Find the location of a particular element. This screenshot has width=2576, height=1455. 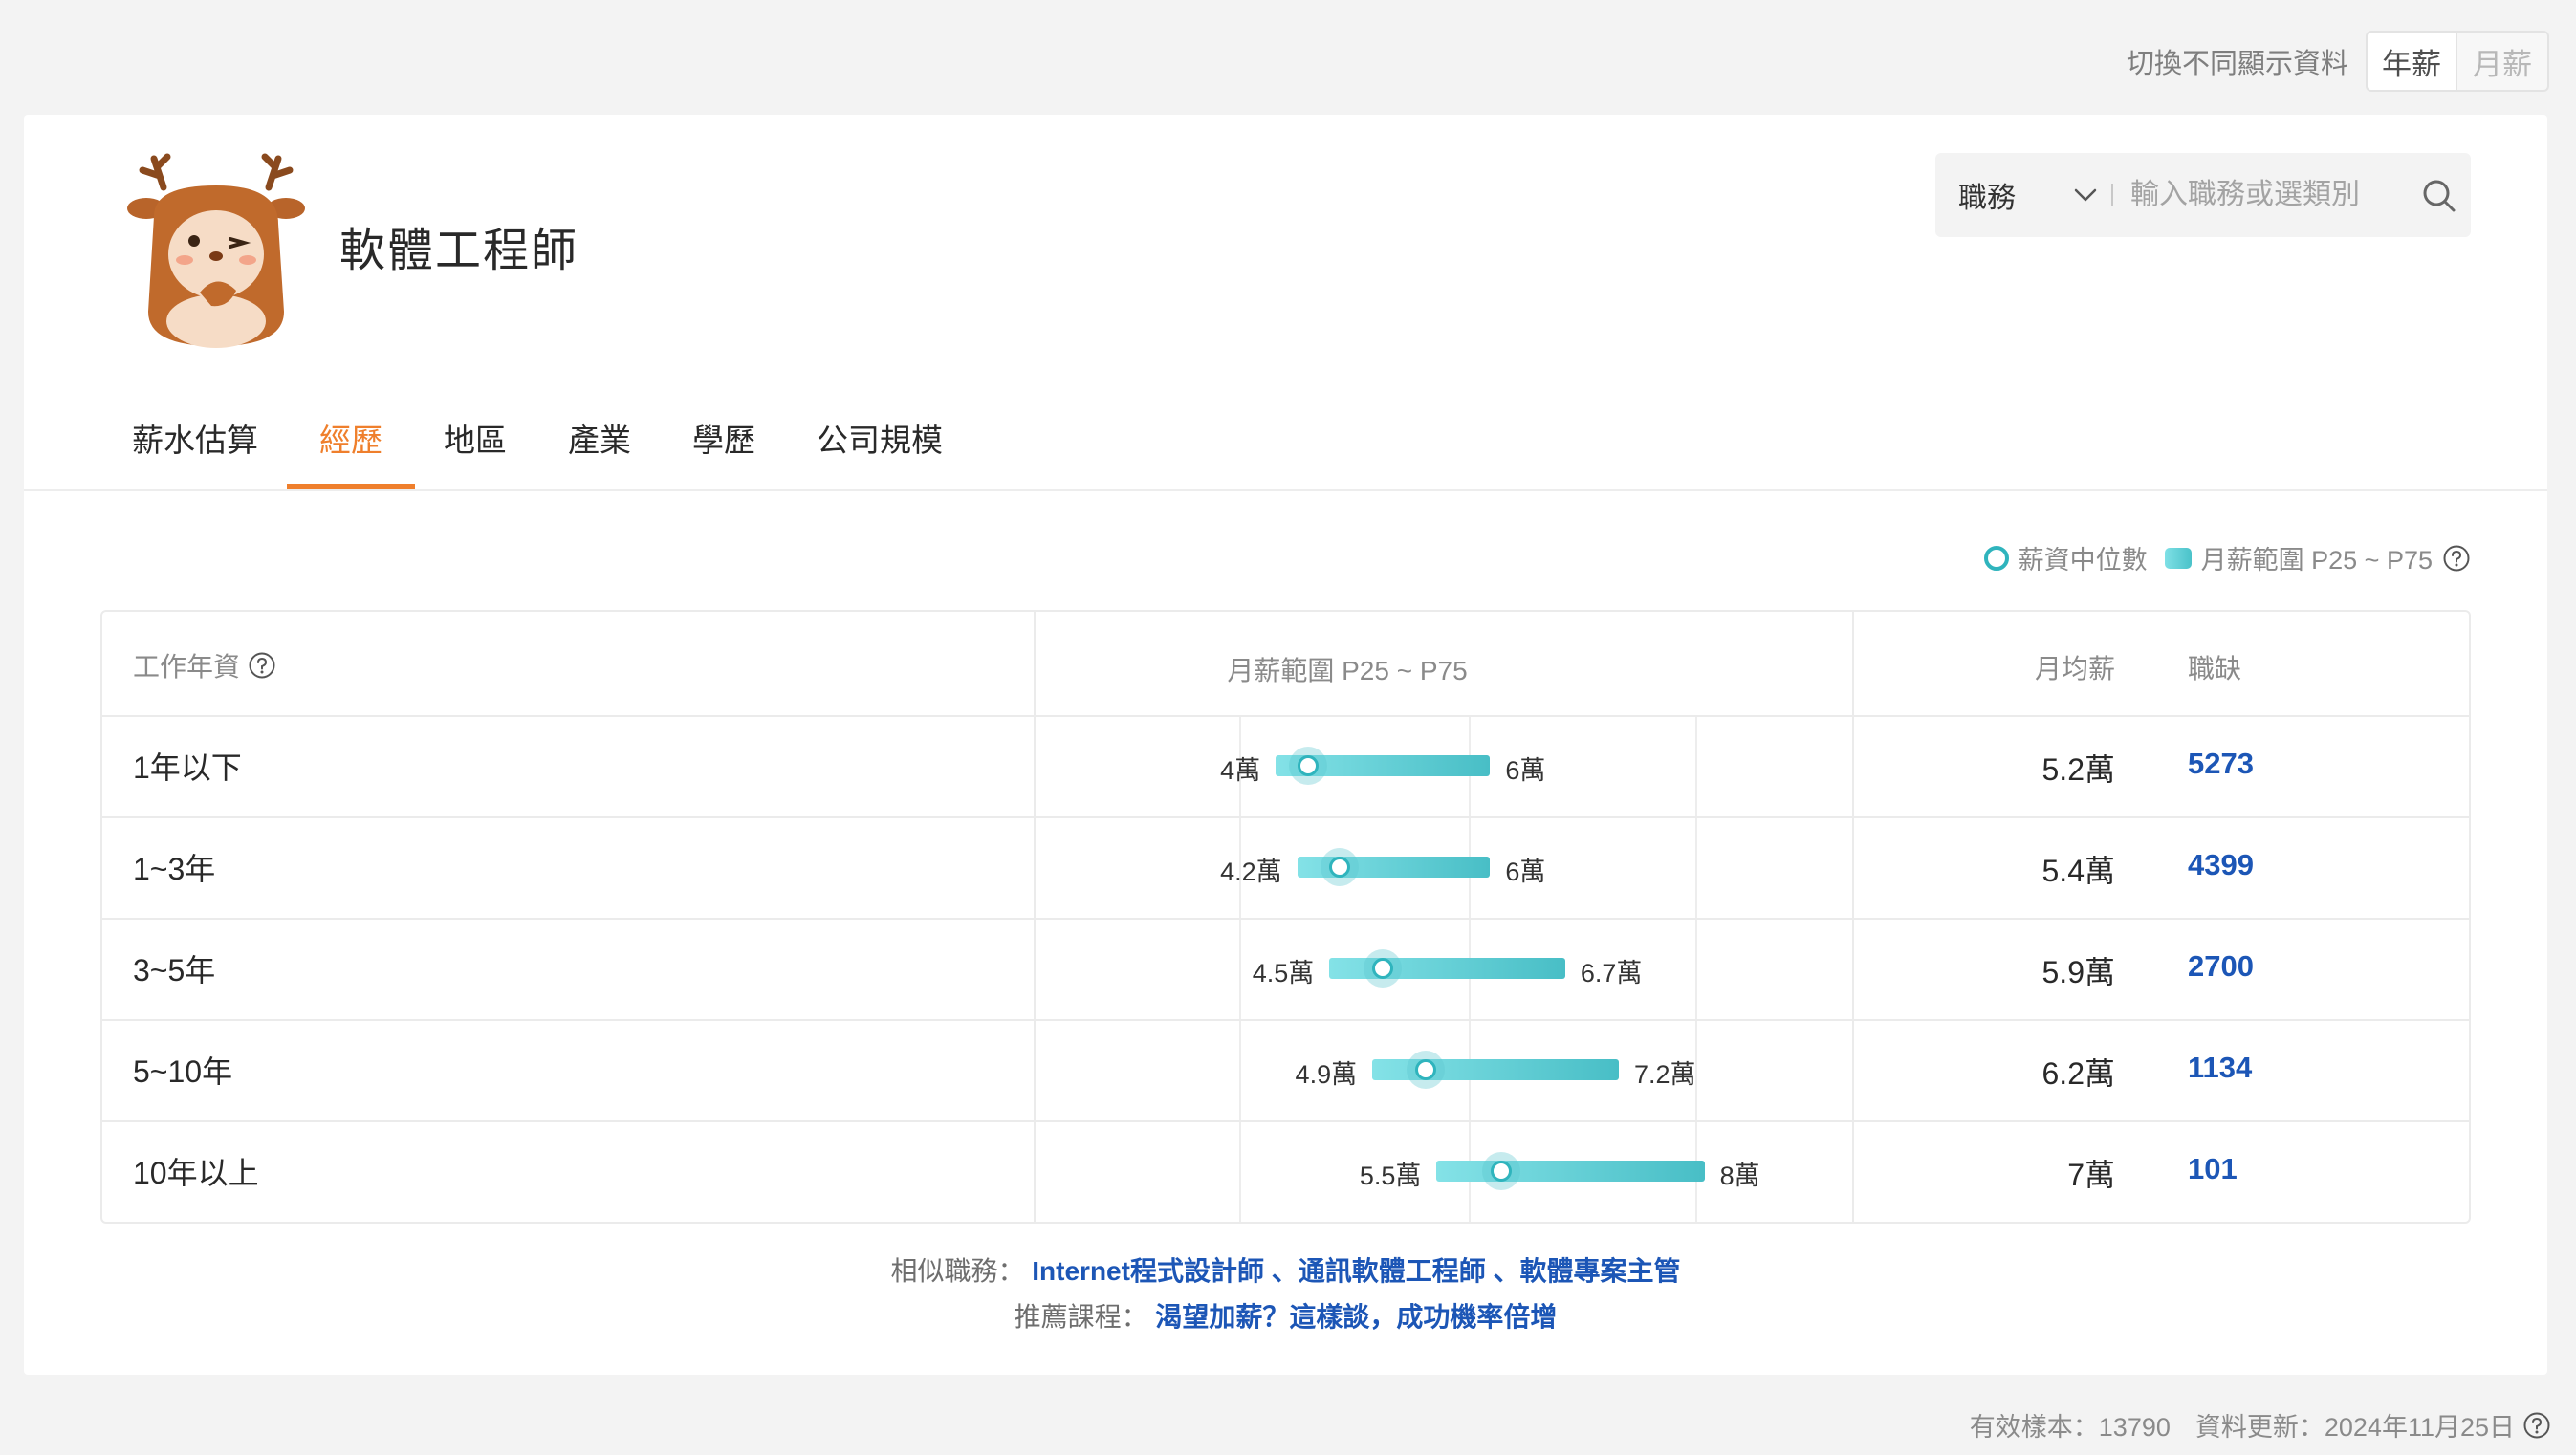

p25-label: 4.2萬 is located at coordinates (1251, 872).